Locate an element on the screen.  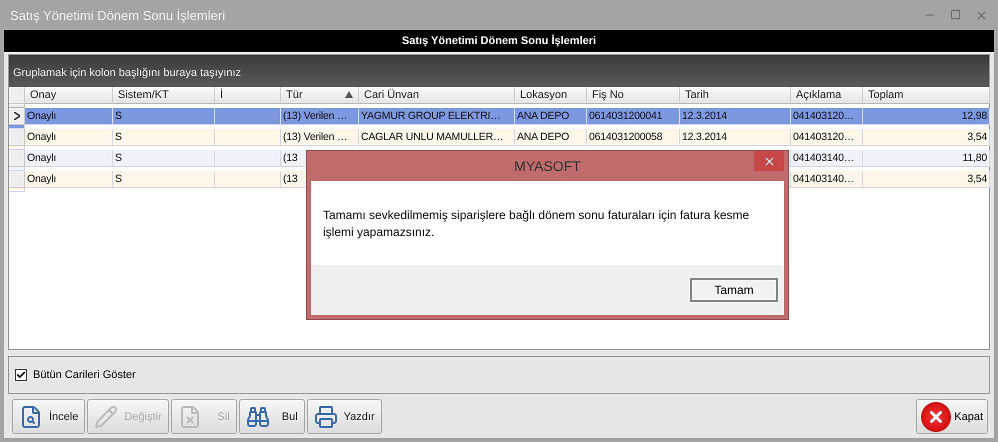
table-cell: 12,98 is located at coordinates (926, 116).